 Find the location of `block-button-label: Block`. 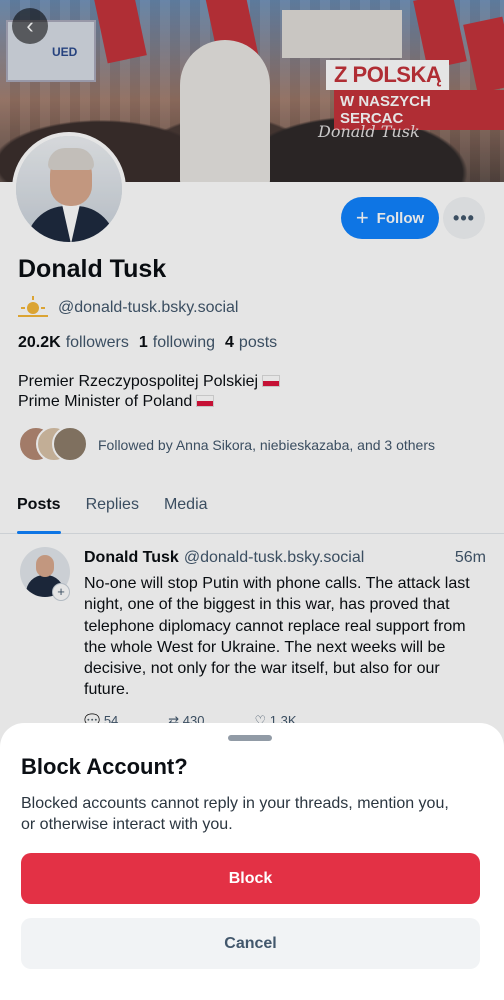

block-button-label: Block is located at coordinates (250, 878).